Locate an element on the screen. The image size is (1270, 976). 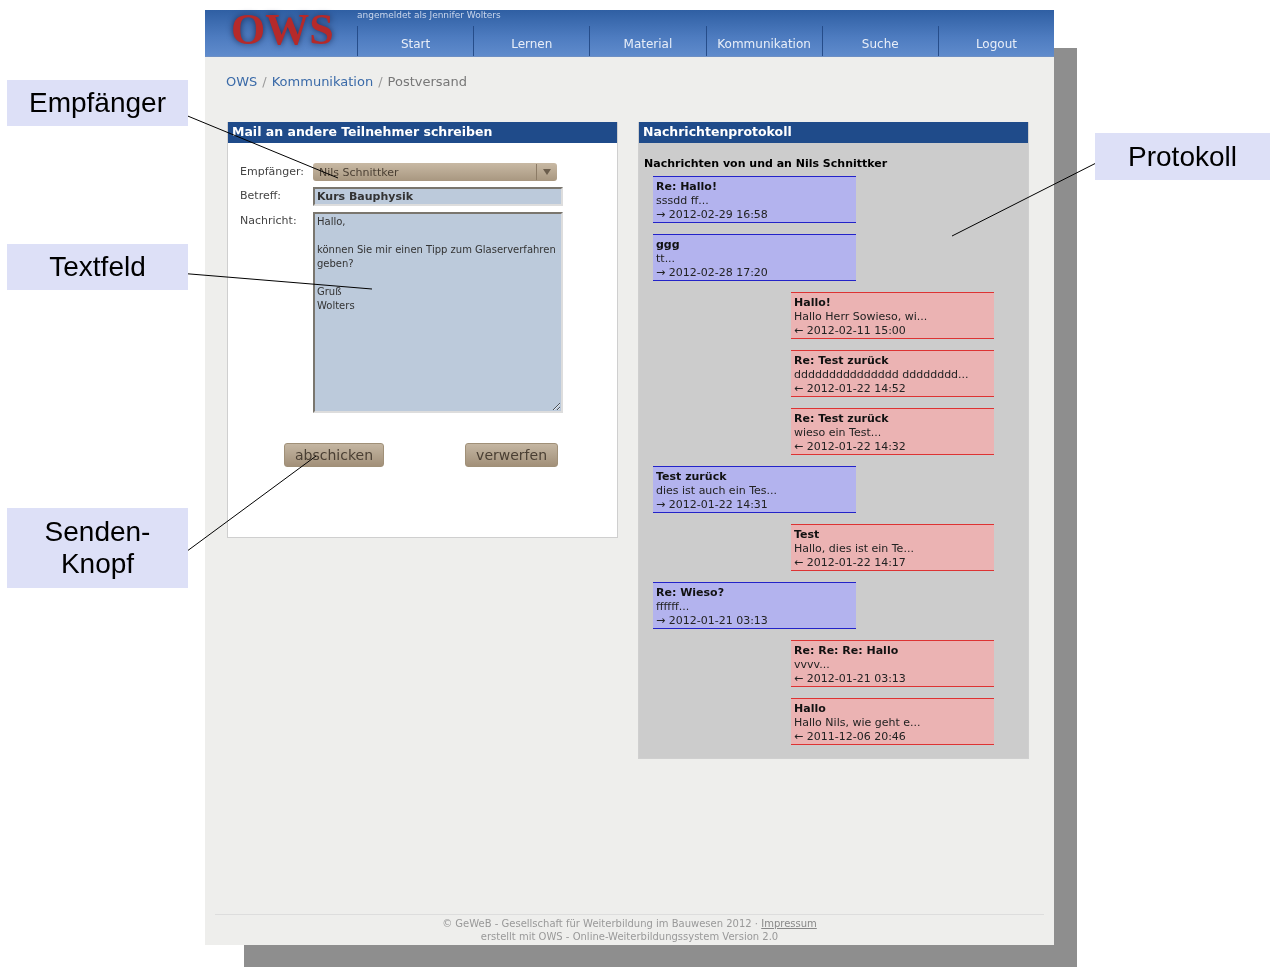
callout-label: Senden-Knopf is located at coordinates (97, 548).